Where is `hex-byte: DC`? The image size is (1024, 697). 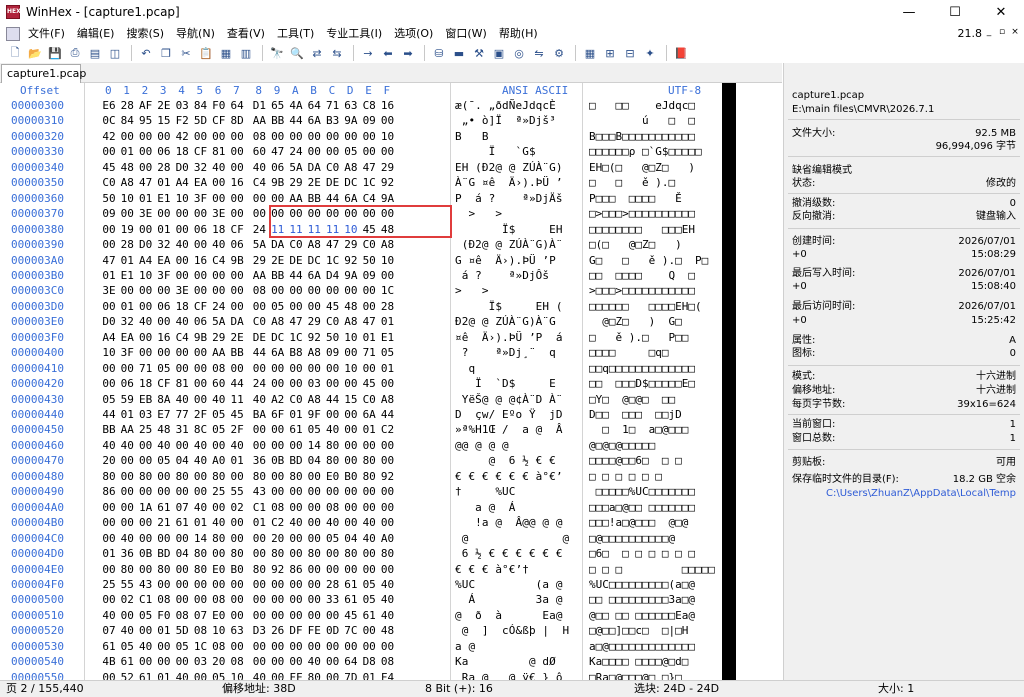
hex-byte: DC is located at coordinates (351, 182).